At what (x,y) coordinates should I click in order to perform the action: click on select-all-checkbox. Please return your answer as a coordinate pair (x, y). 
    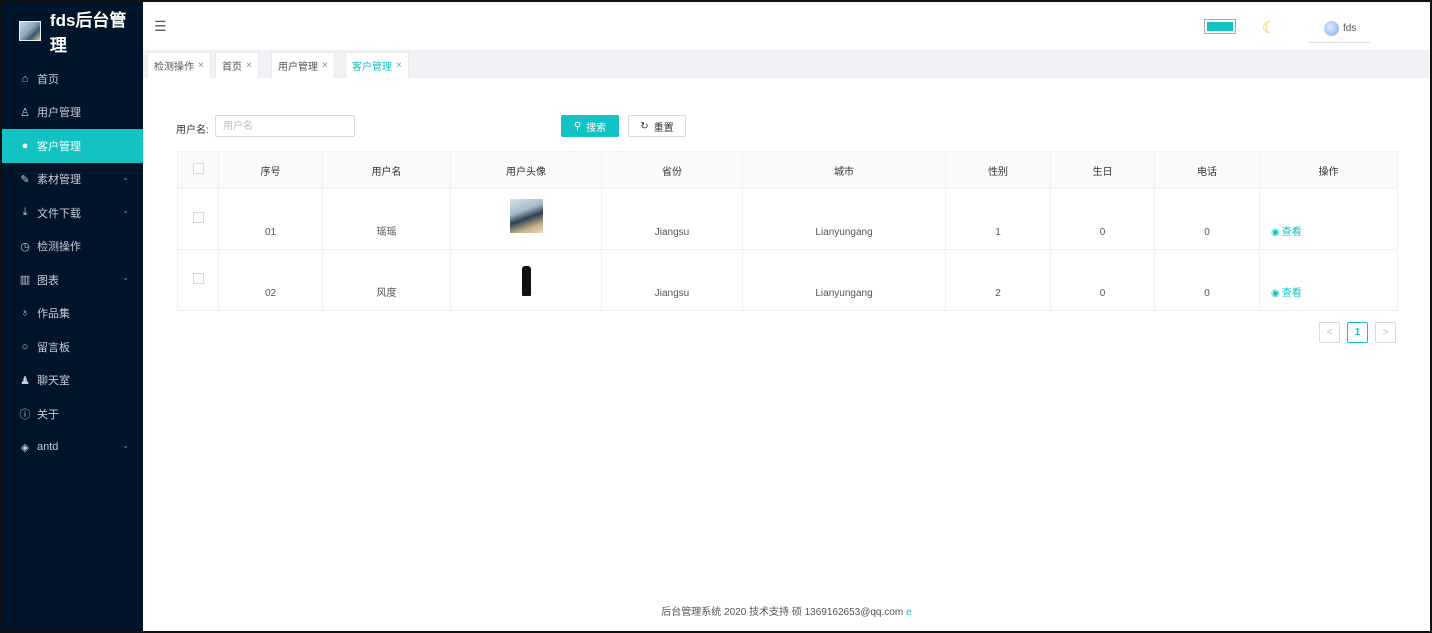
    Looking at the image, I should click on (198, 168).